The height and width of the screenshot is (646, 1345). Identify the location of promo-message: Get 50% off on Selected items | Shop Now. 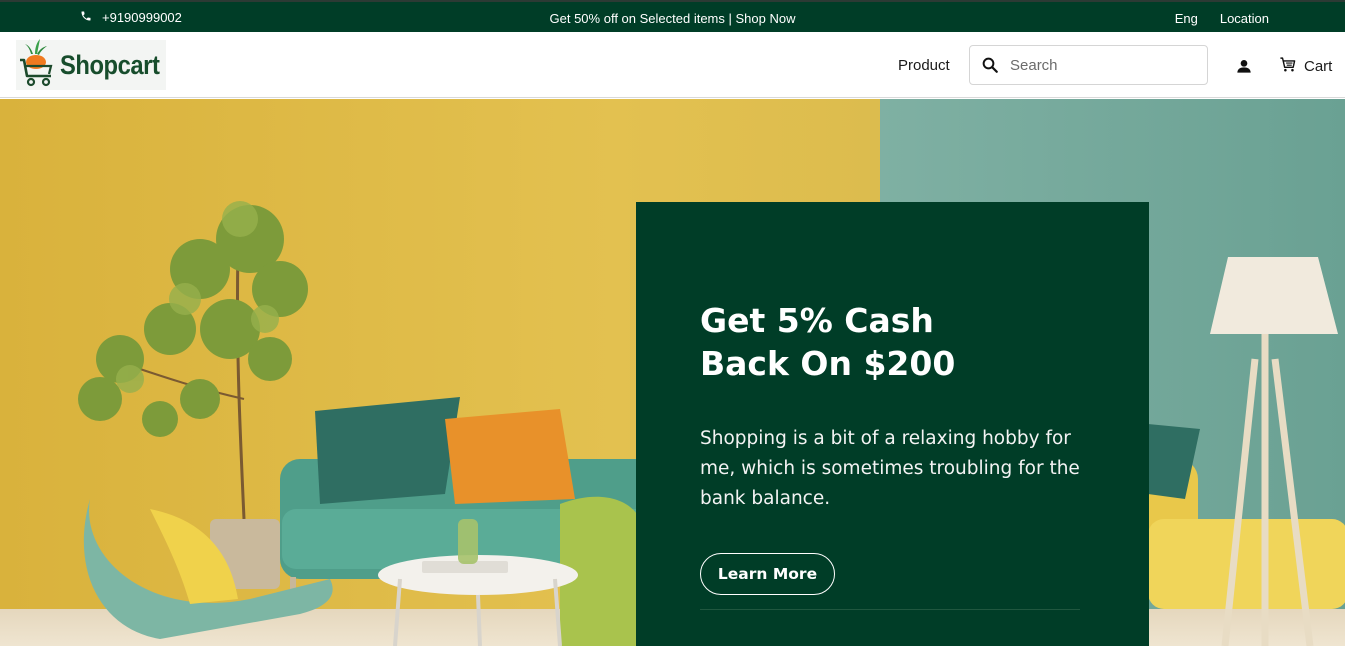
(672, 18).